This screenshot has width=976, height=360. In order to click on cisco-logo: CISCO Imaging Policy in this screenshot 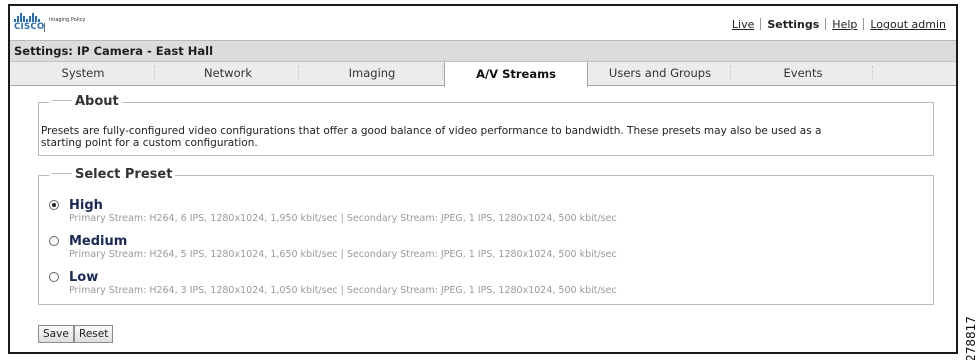, I will do `click(69, 23)`.